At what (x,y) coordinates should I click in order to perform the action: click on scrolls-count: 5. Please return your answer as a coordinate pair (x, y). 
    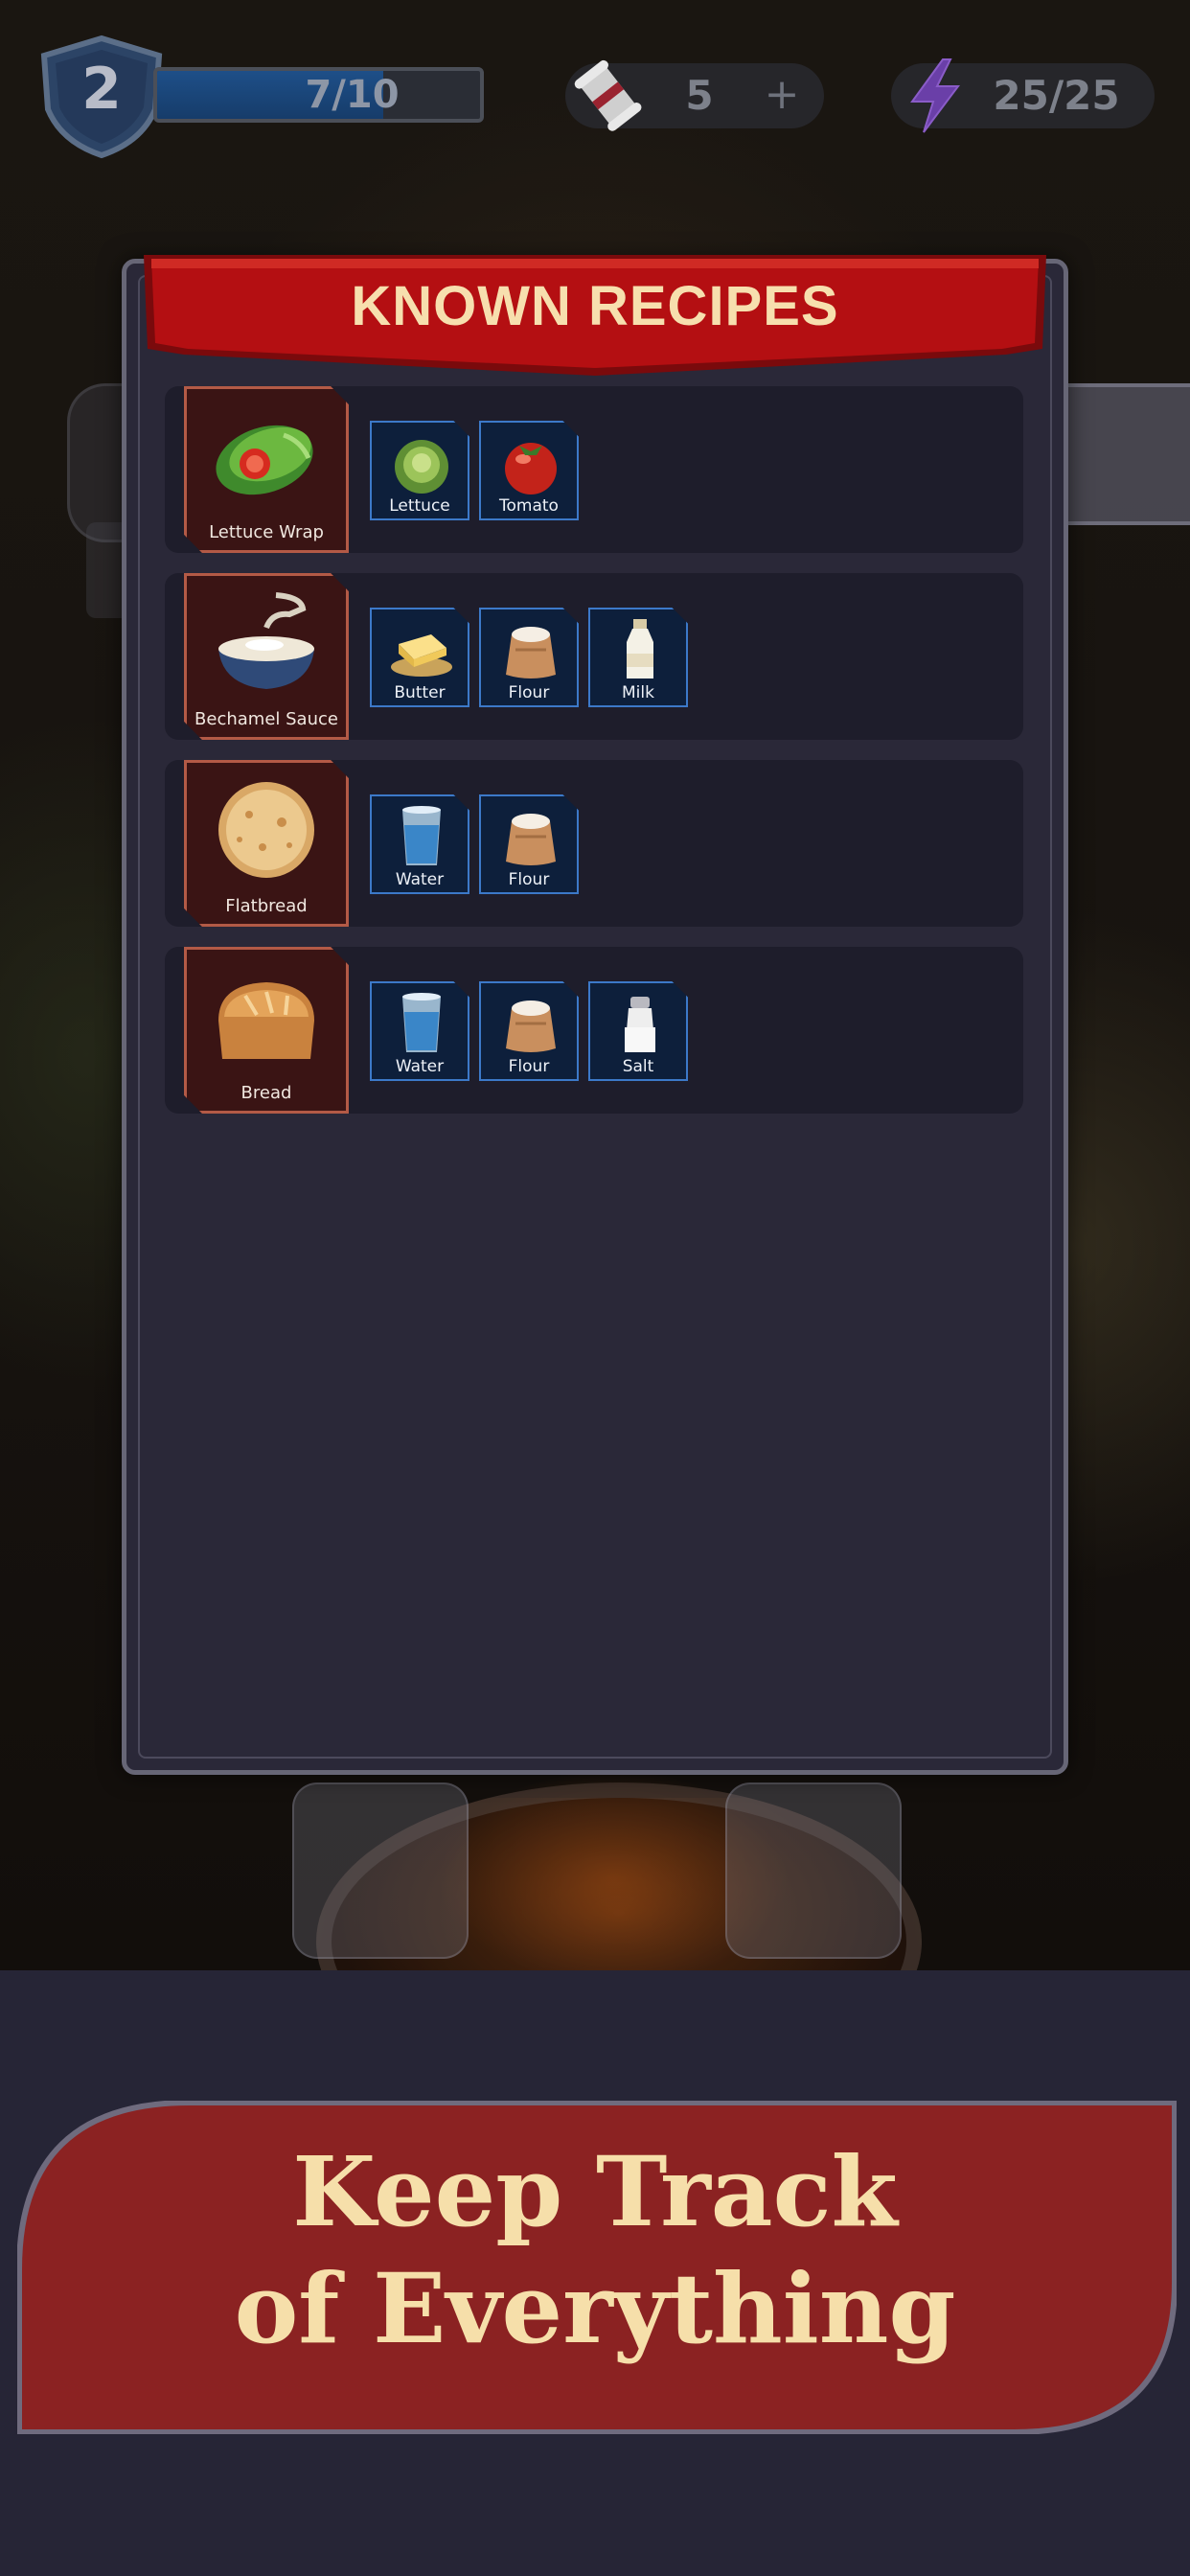
    Looking at the image, I should click on (700, 95).